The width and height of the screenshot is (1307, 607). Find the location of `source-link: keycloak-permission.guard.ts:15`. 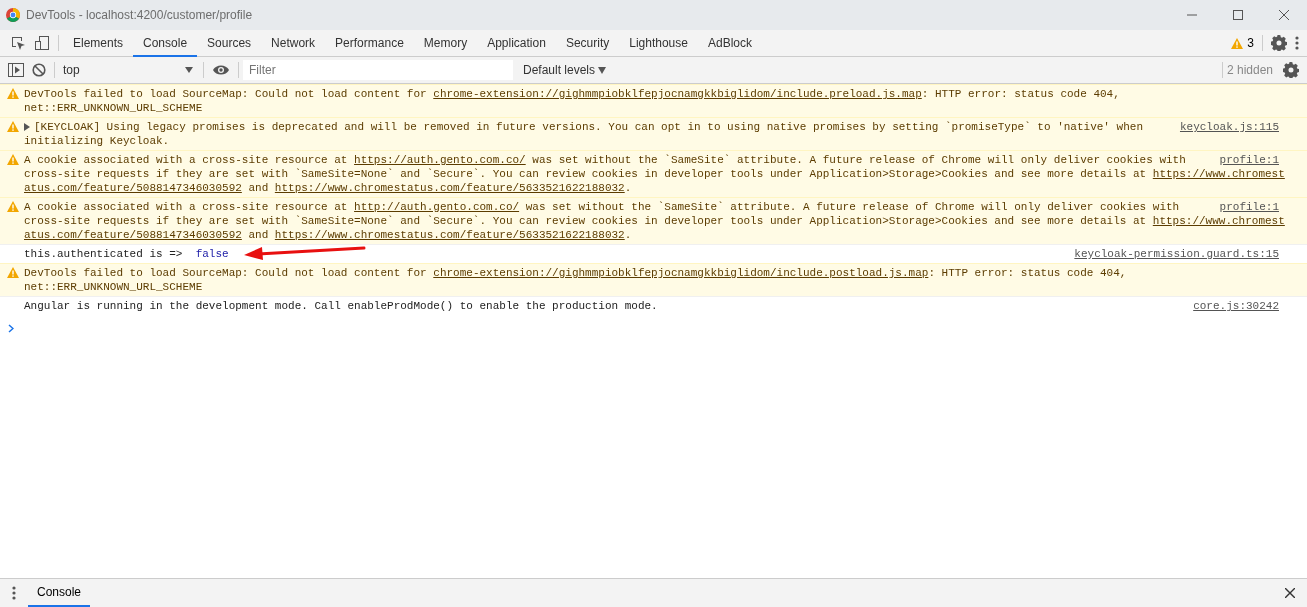

source-link: keycloak-permission.guard.ts:15 is located at coordinates (1176, 254).